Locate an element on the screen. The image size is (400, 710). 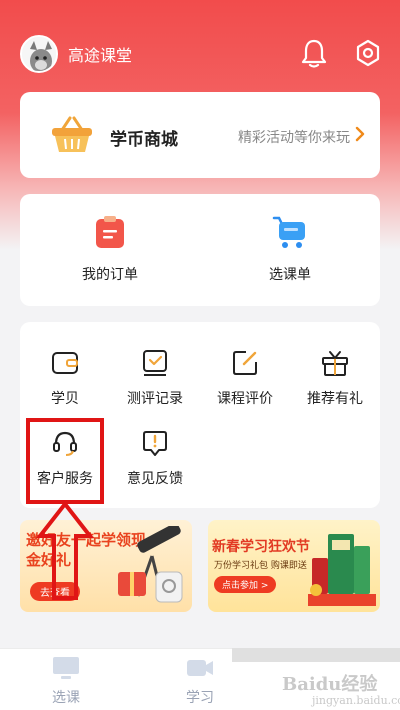
xuebei-button: 学贝 is located at coordinates (65, 383).